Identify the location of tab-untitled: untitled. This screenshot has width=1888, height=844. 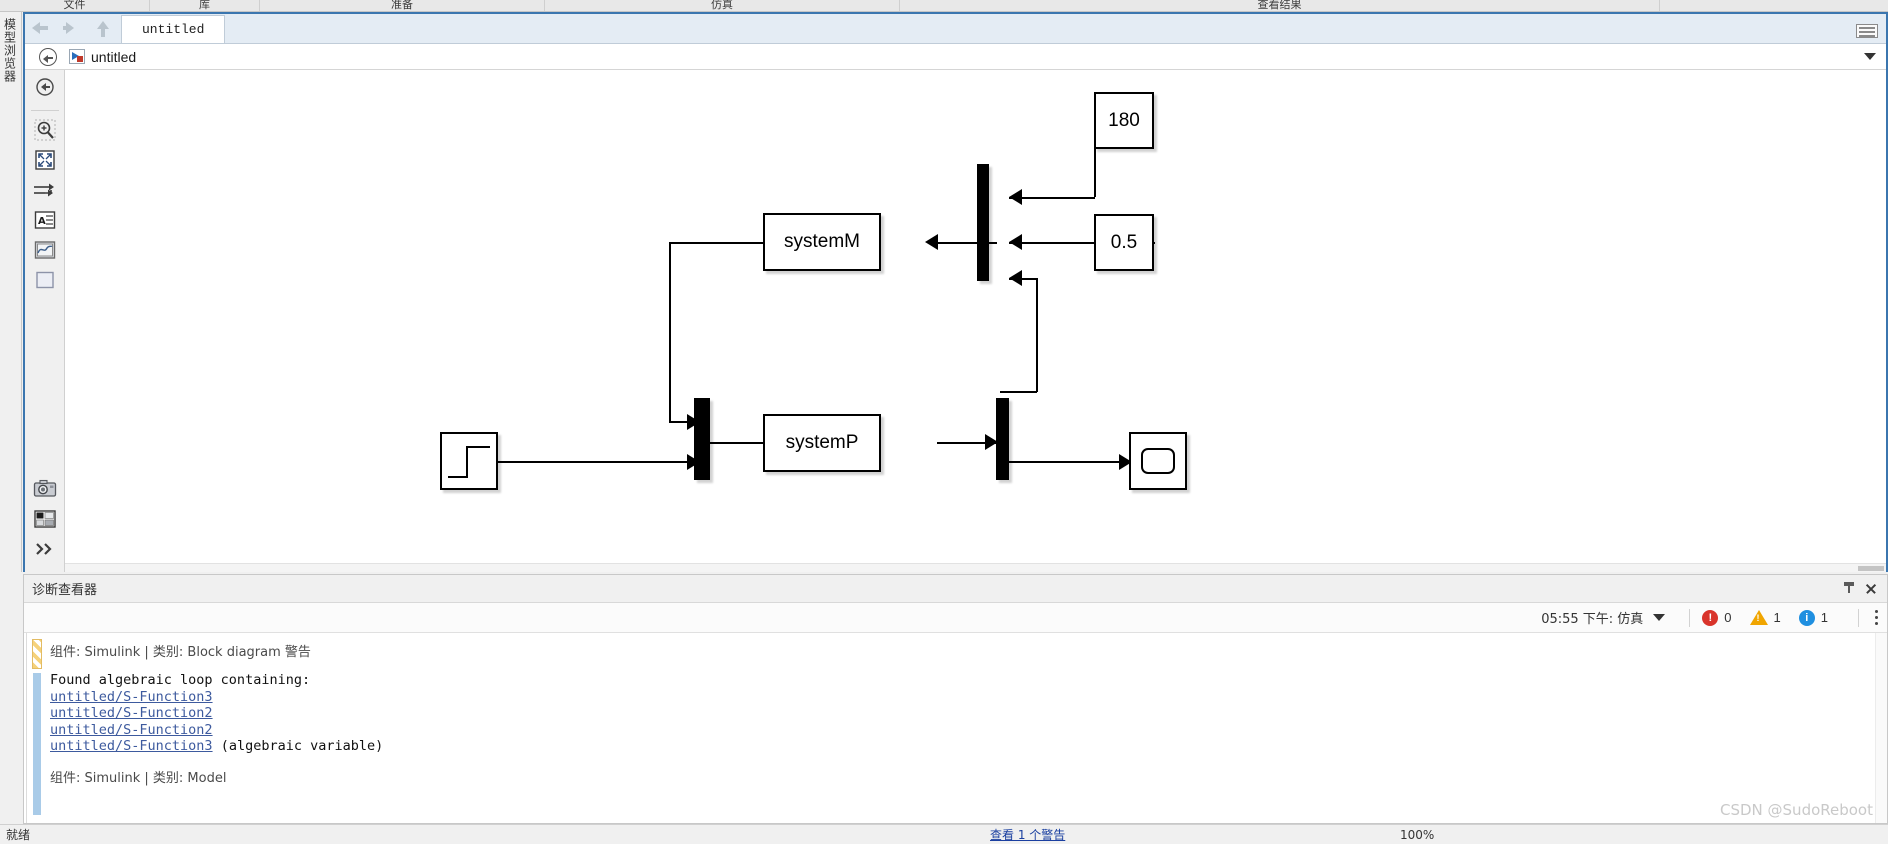
(173, 29).